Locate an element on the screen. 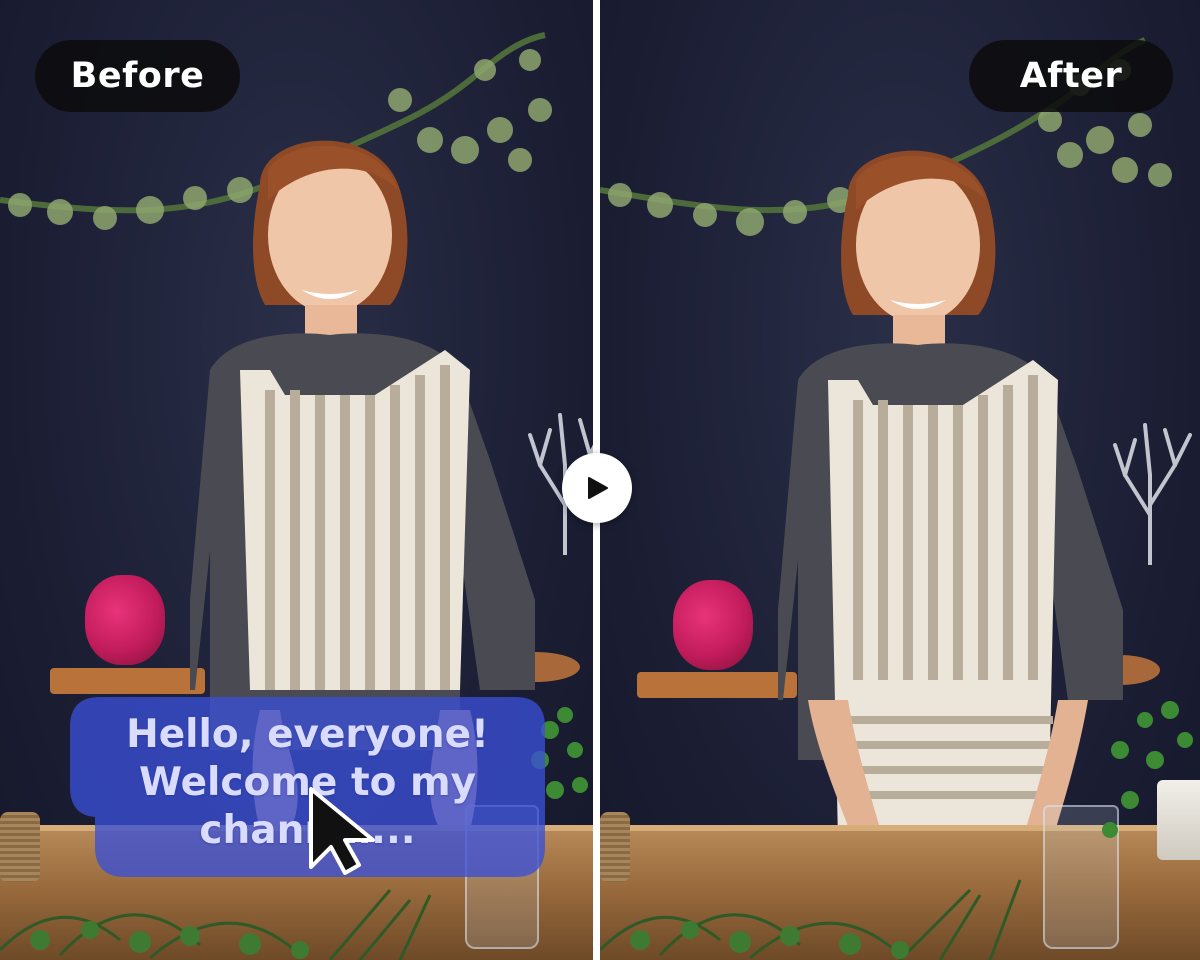 The height and width of the screenshot is (960, 1200). play-icon is located at coordinates (598, 488).